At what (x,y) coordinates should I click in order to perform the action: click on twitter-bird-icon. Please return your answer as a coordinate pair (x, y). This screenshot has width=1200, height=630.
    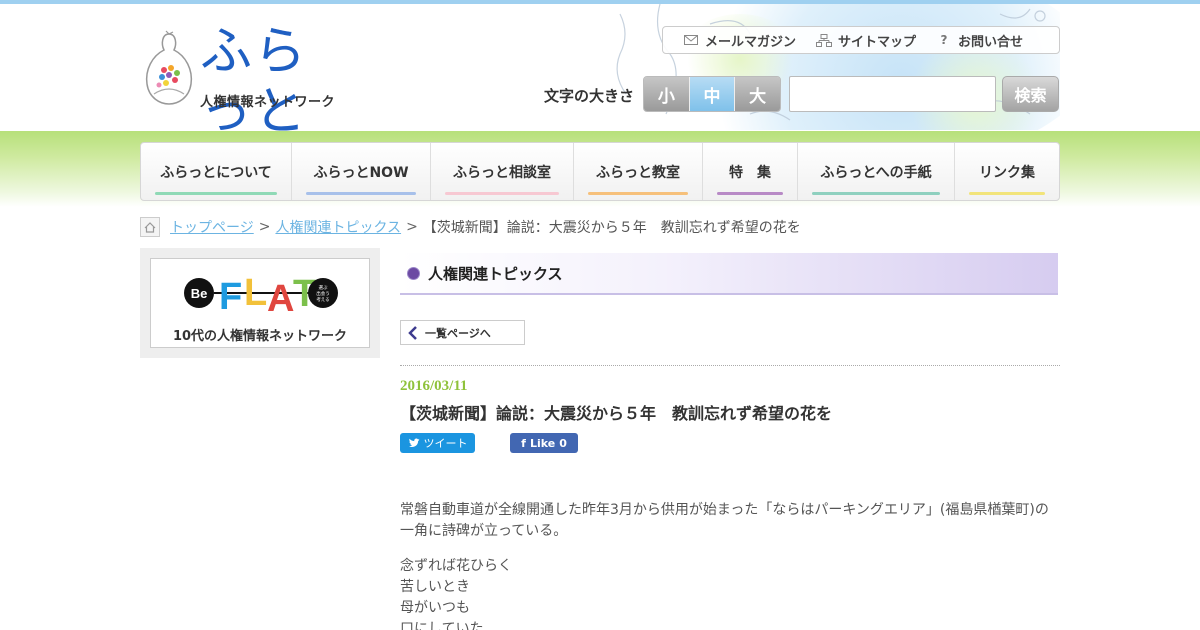
    Looking at the image, I should click on (413, 443).